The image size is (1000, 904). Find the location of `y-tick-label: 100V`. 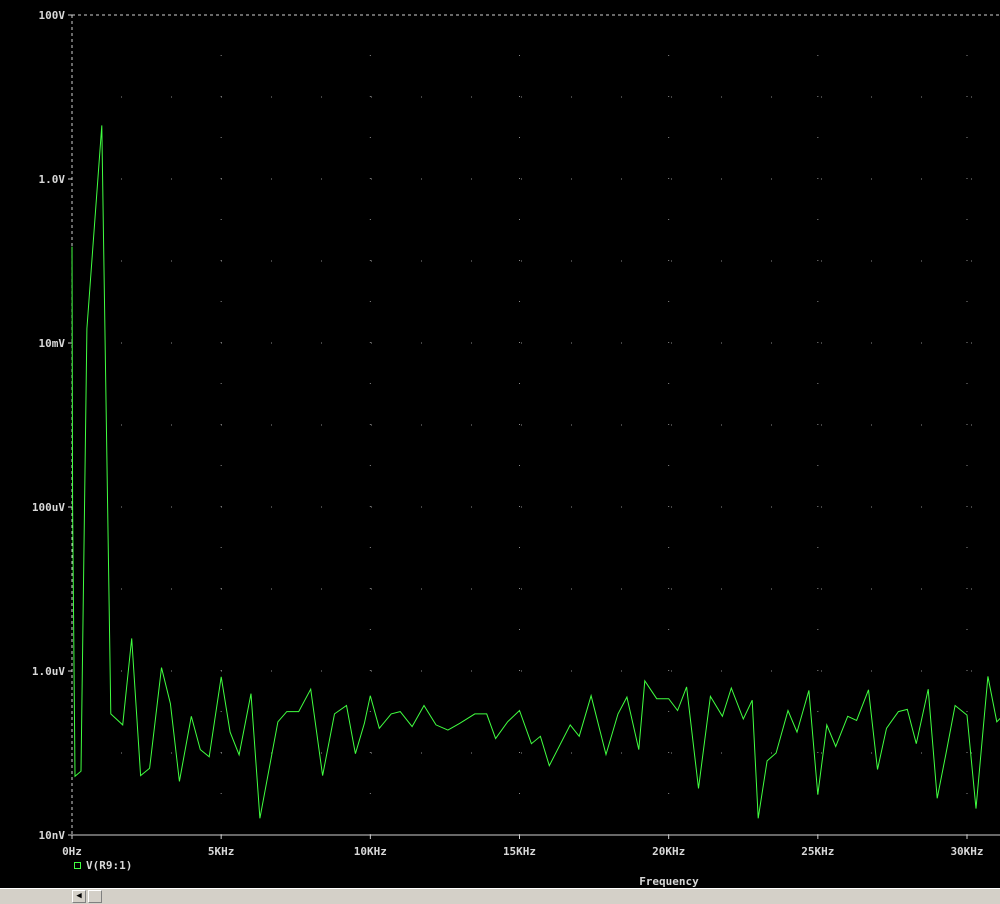

y-tick-label: 100V is located at coordinates (52, 15).